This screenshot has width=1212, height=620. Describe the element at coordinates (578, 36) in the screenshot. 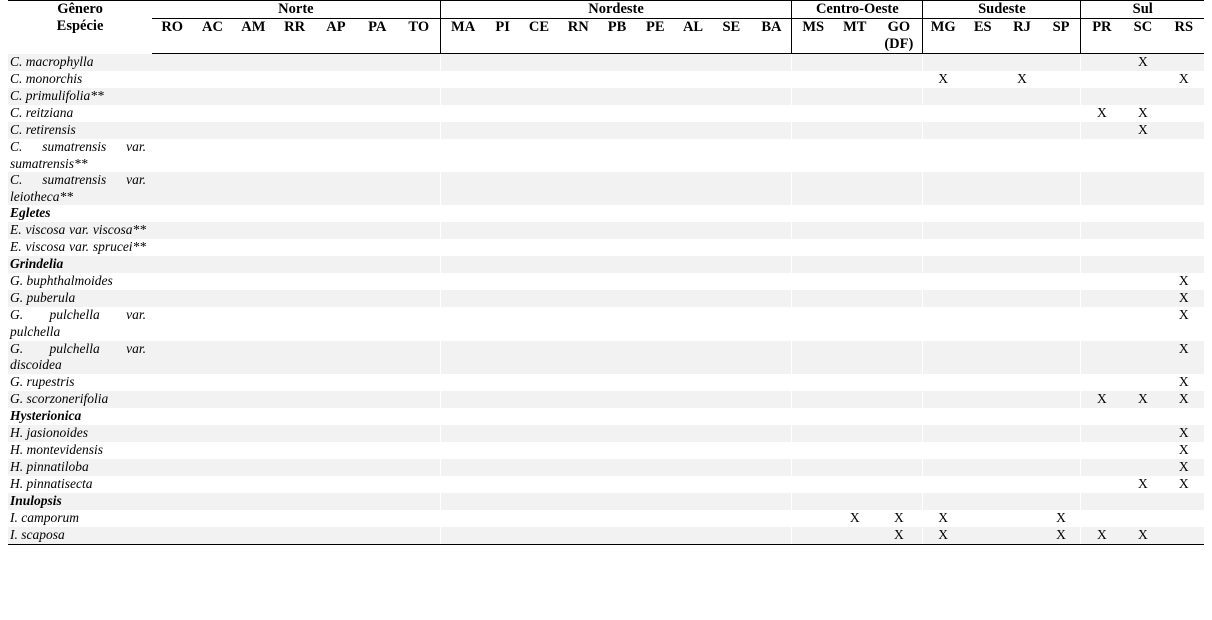

I see `column-header-rn: RN` at that location.